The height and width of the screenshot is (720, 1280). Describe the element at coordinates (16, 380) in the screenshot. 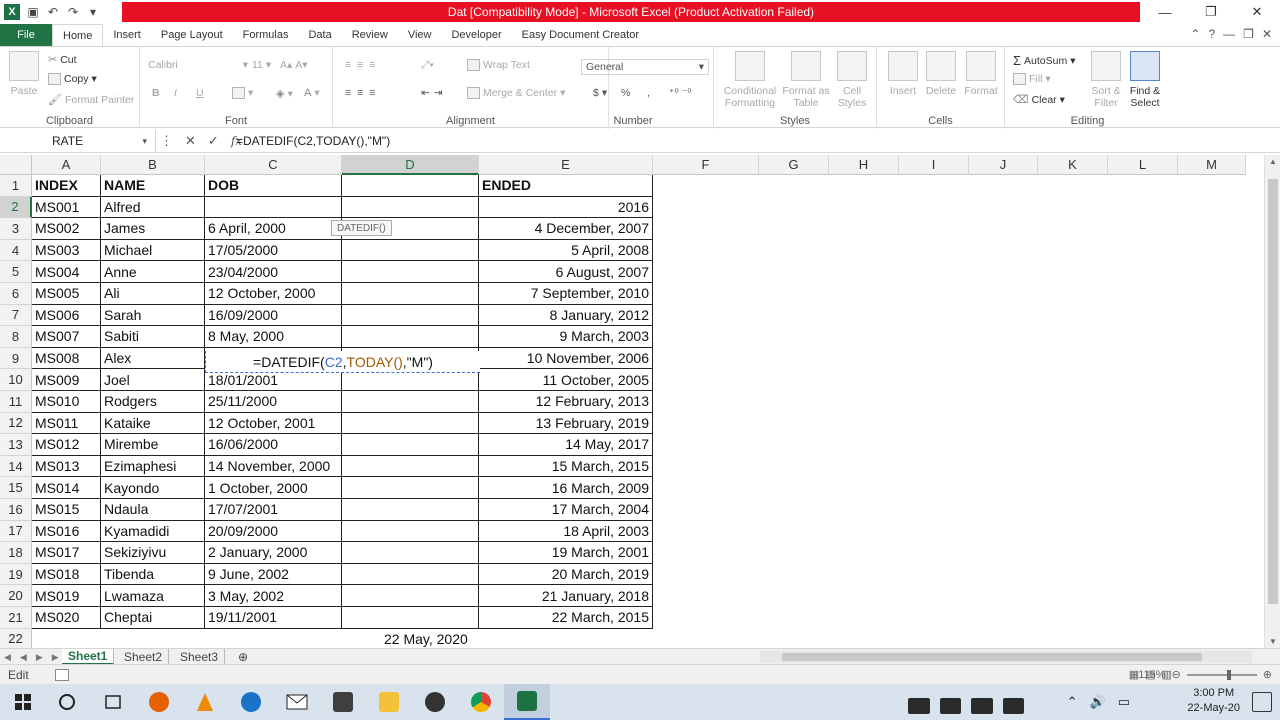

I see `row-header: 10` at that location.